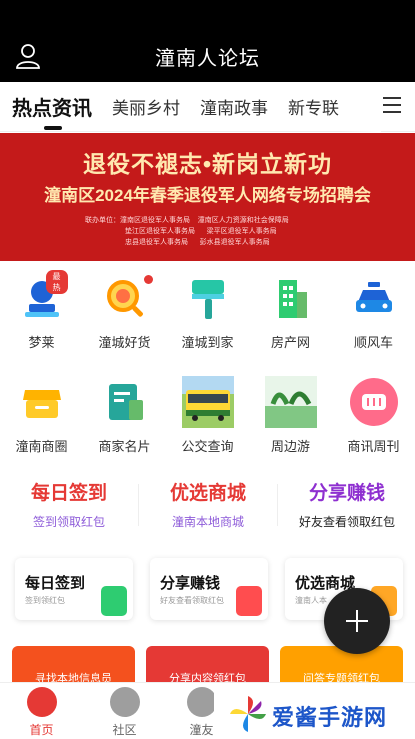 The height and width of the screenshot is (739, 415). I want to click on travel-photo, so click(290, 402).